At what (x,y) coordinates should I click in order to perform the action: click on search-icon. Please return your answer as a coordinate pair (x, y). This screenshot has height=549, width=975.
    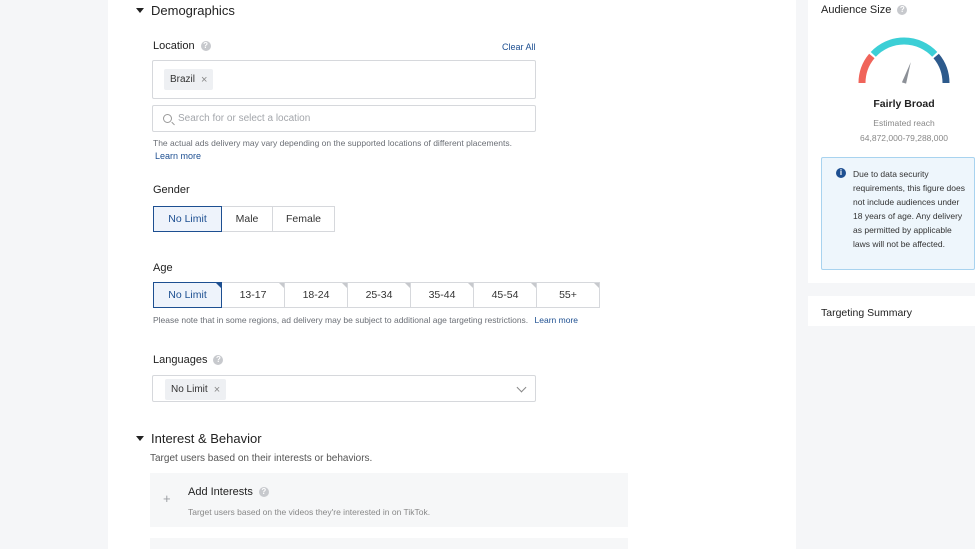
    Looking at the image, I should click on (167, 118).